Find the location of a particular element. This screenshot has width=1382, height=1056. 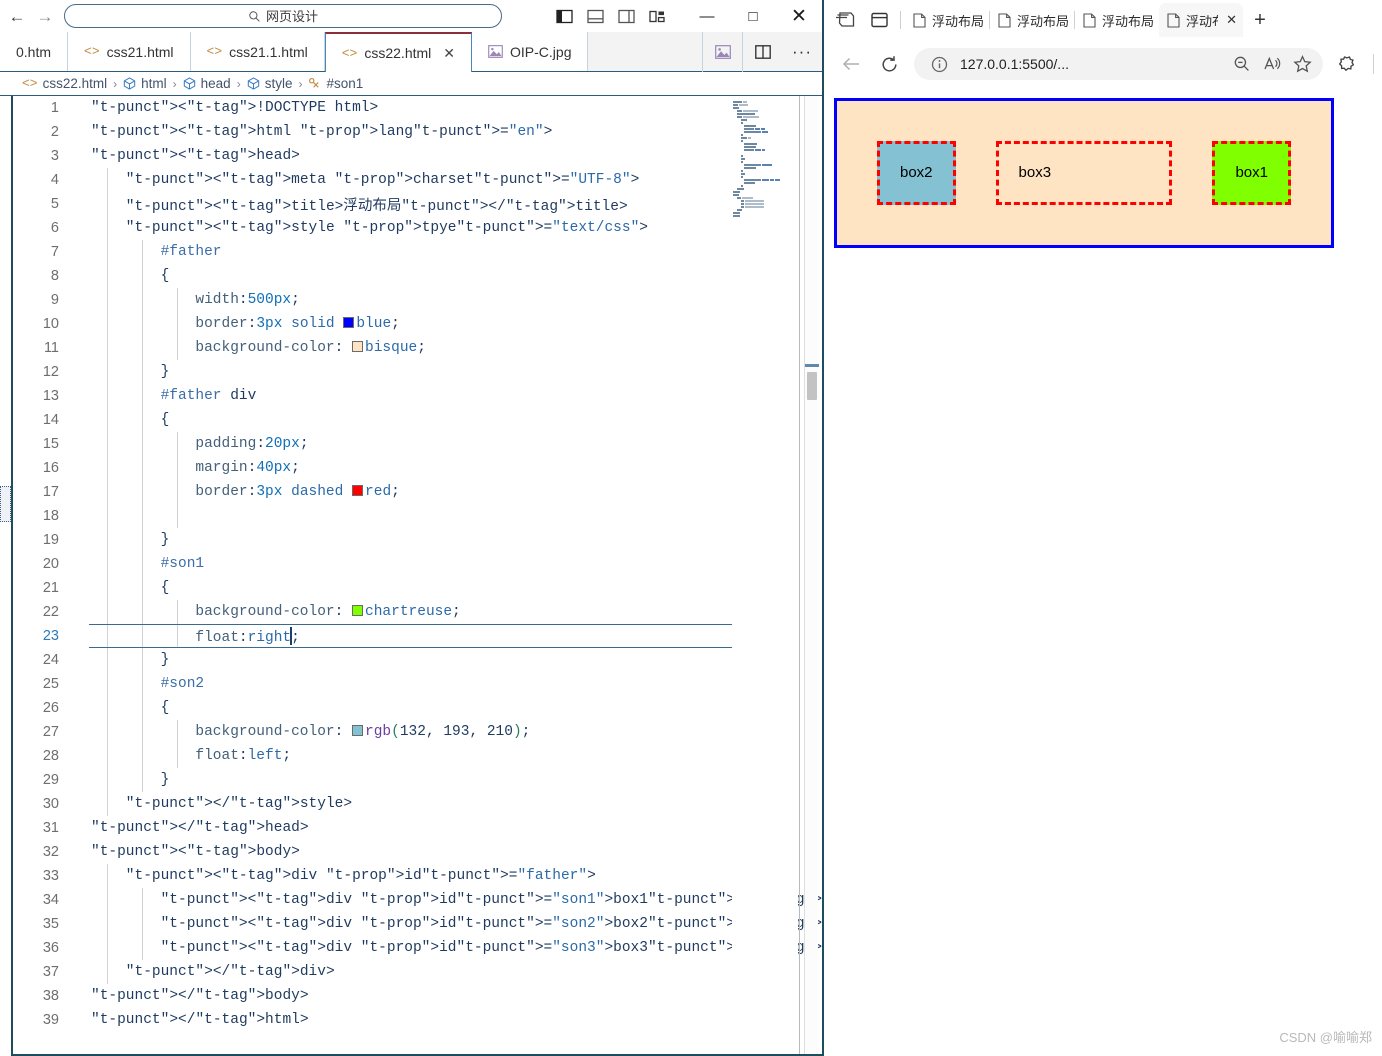

refresh-icon is located at coordinates (889, 64).